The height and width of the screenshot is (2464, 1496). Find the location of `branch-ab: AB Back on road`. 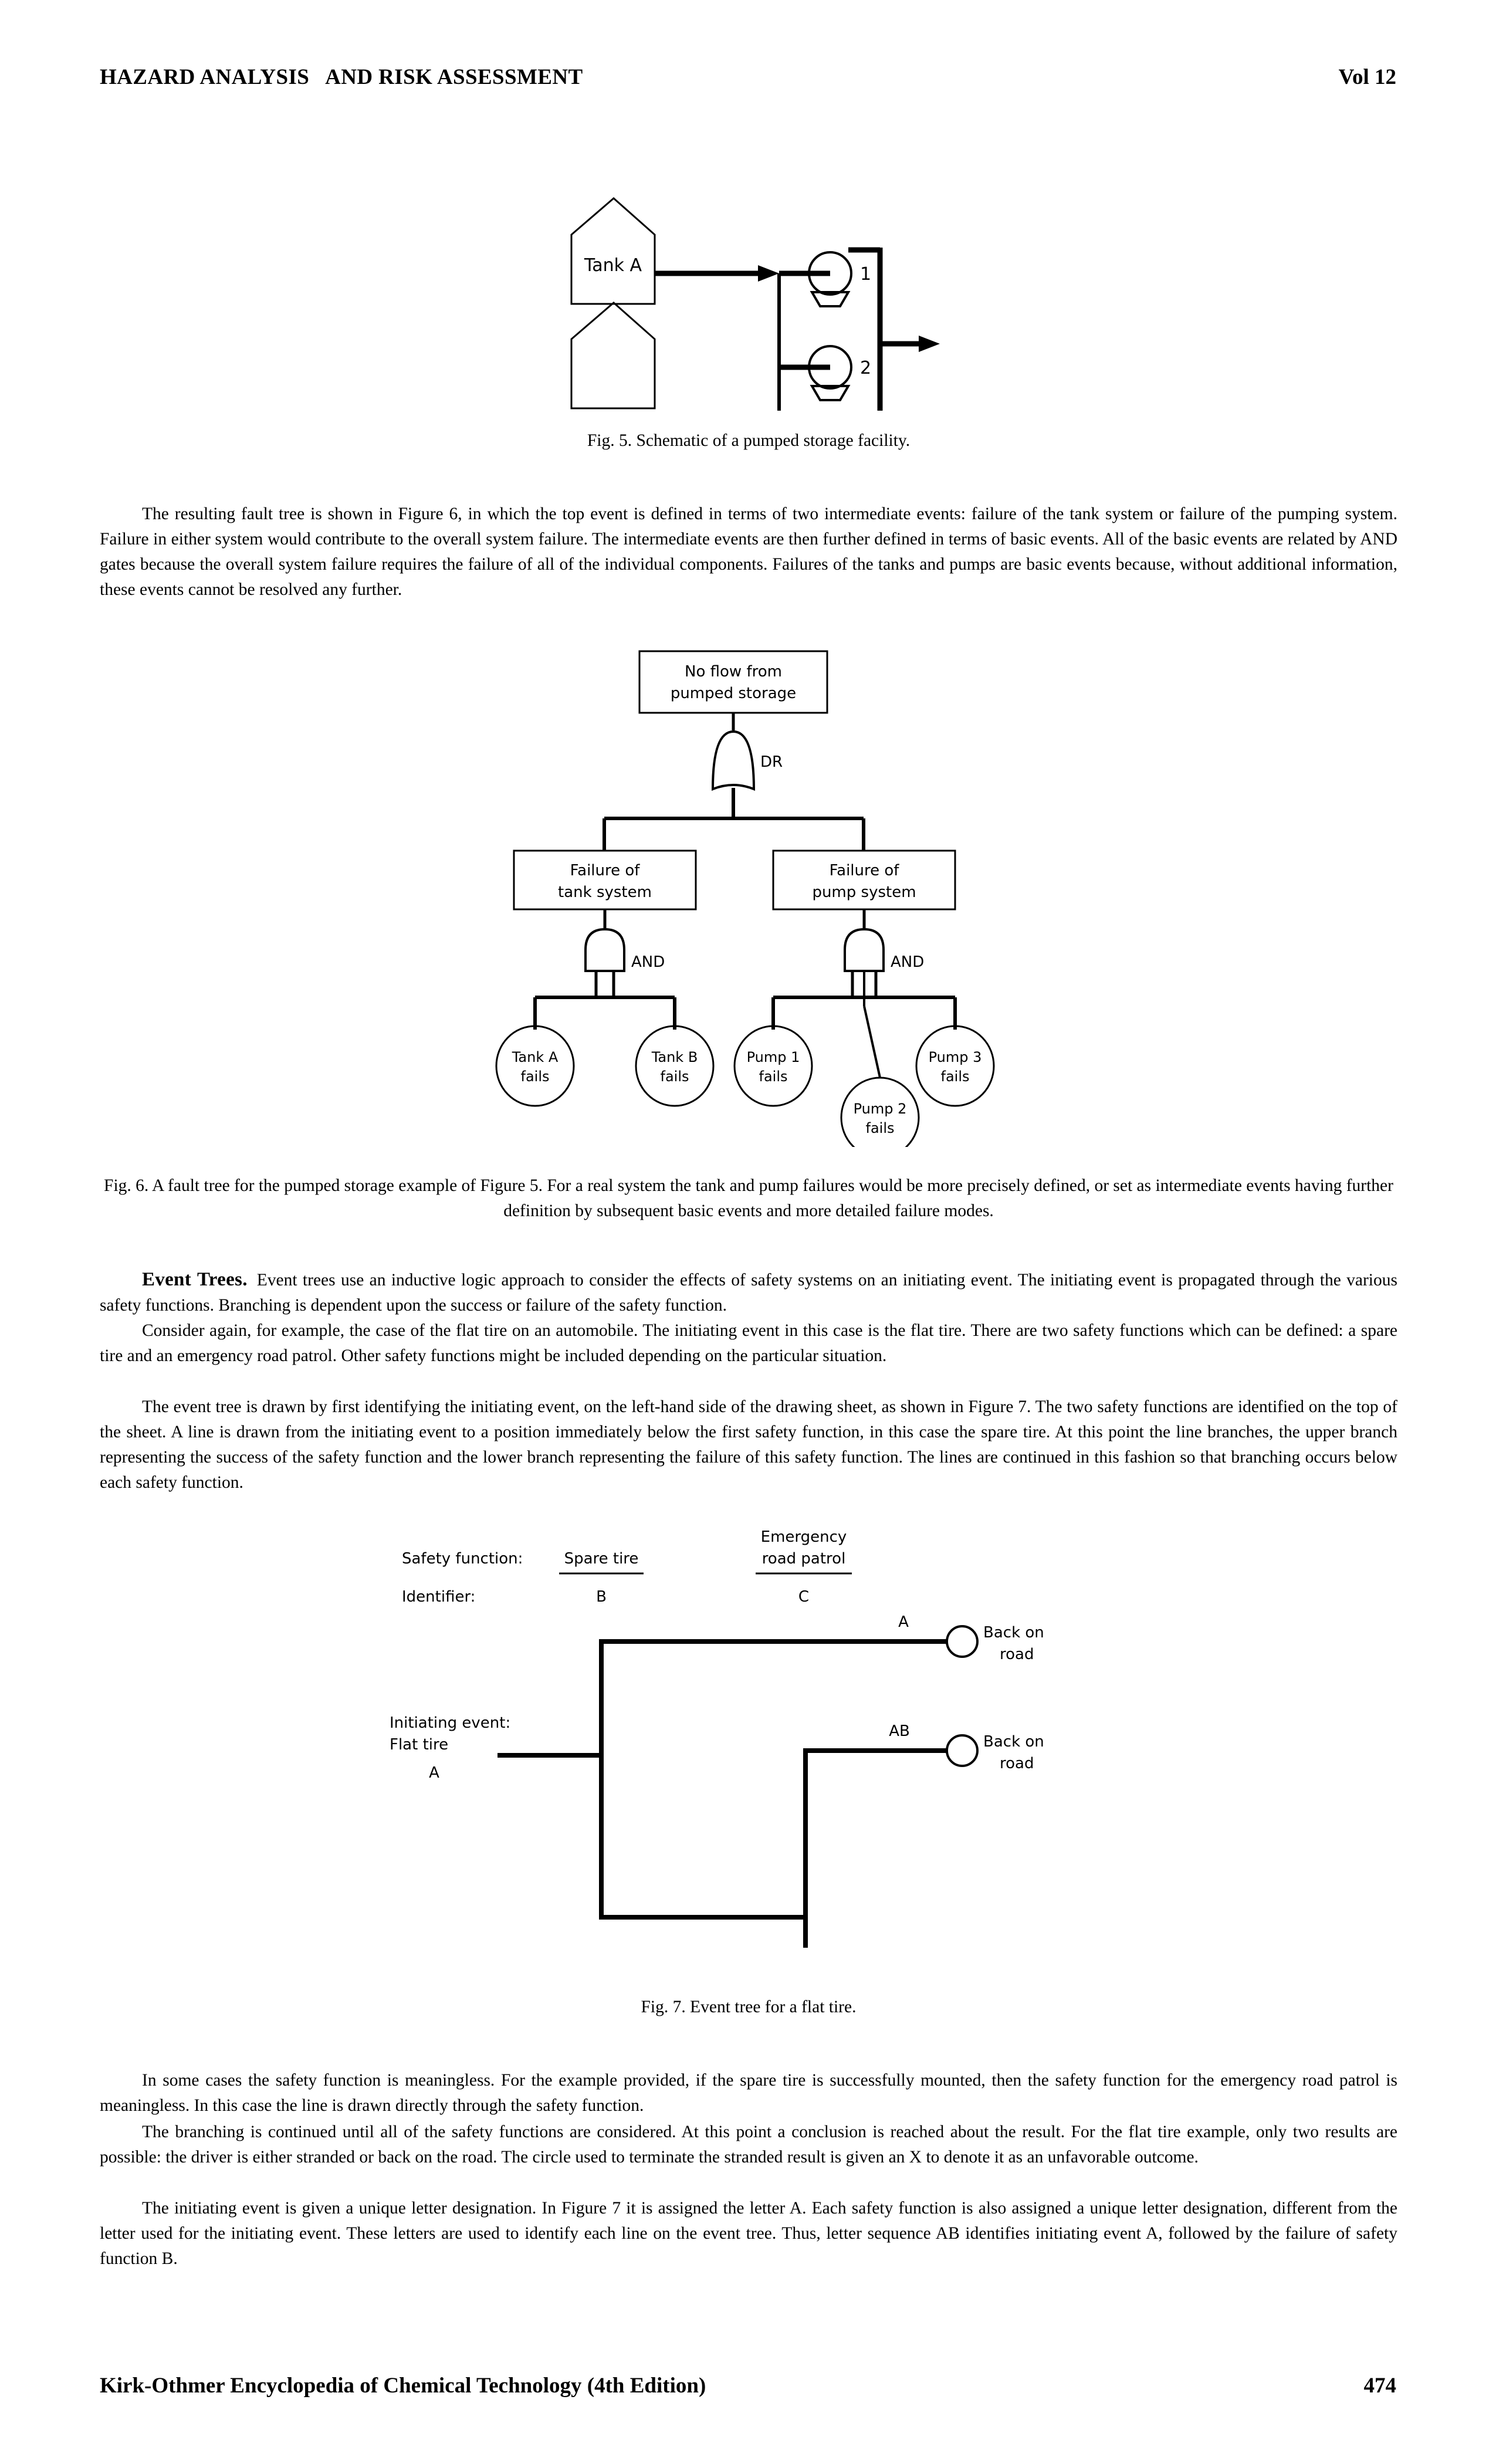

branch-ab: AB Back on road is located at coordinates (923, 1747).